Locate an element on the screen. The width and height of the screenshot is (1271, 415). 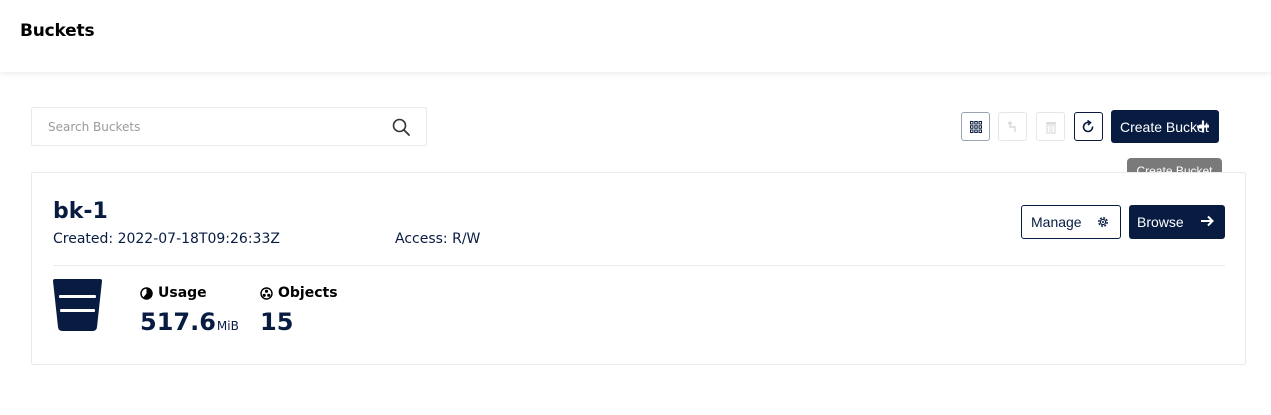
create-bucket-button: Create Bucket is located at coordinates (1165, 126).